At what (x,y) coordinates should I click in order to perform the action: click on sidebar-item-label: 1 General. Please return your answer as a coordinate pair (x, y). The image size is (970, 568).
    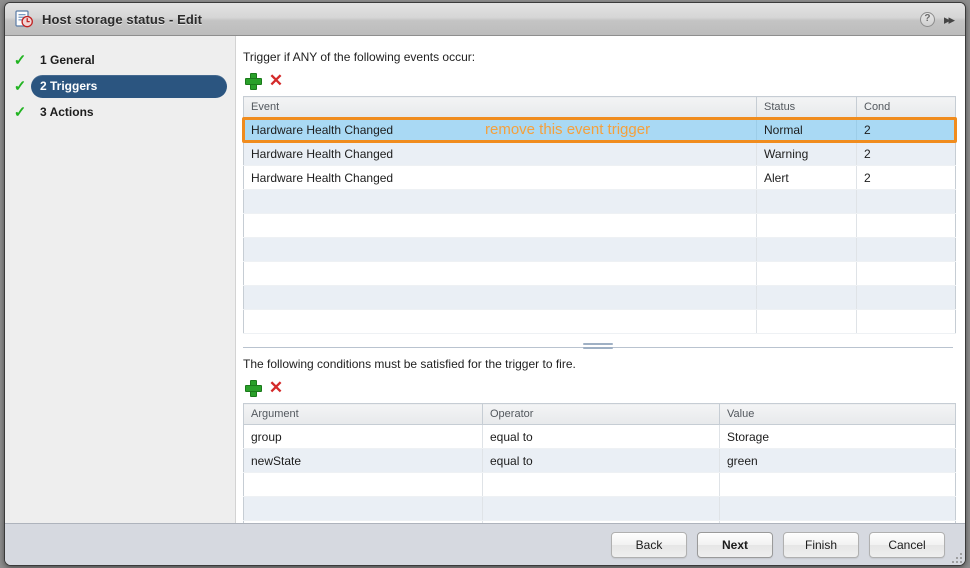
    Looking at the image, I should click on (67, 59).